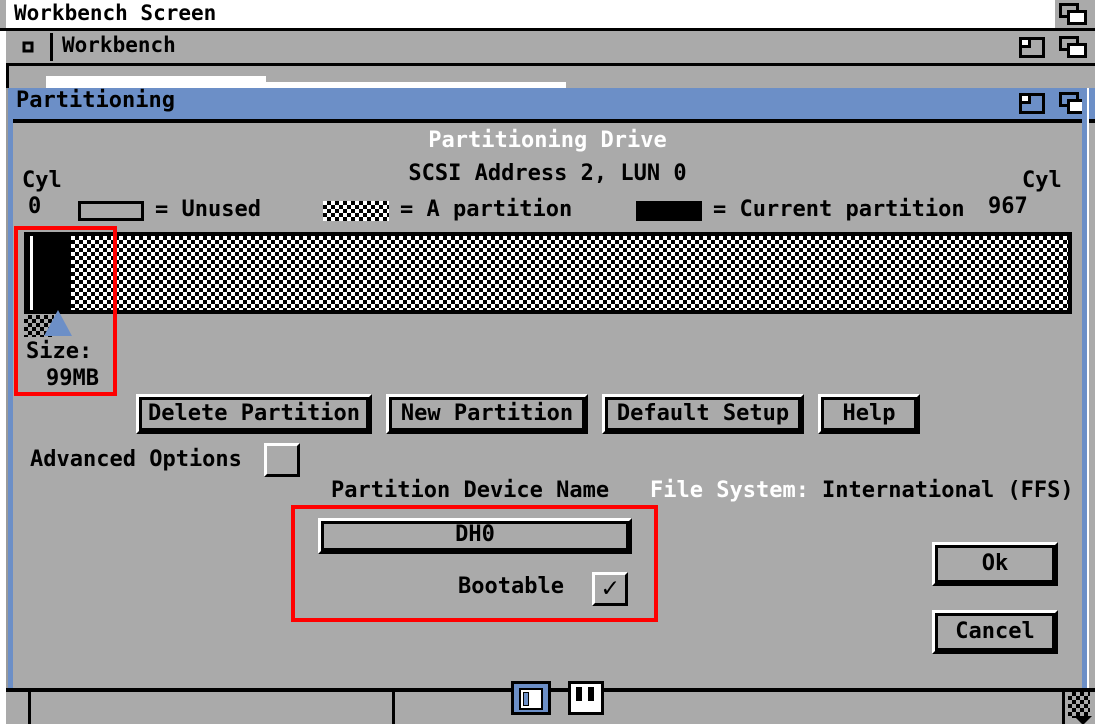  What do you see at coordinates (995, 632) in the screenshot?
I see `cancel-button: Cancel` at bounding box center [995, 632].